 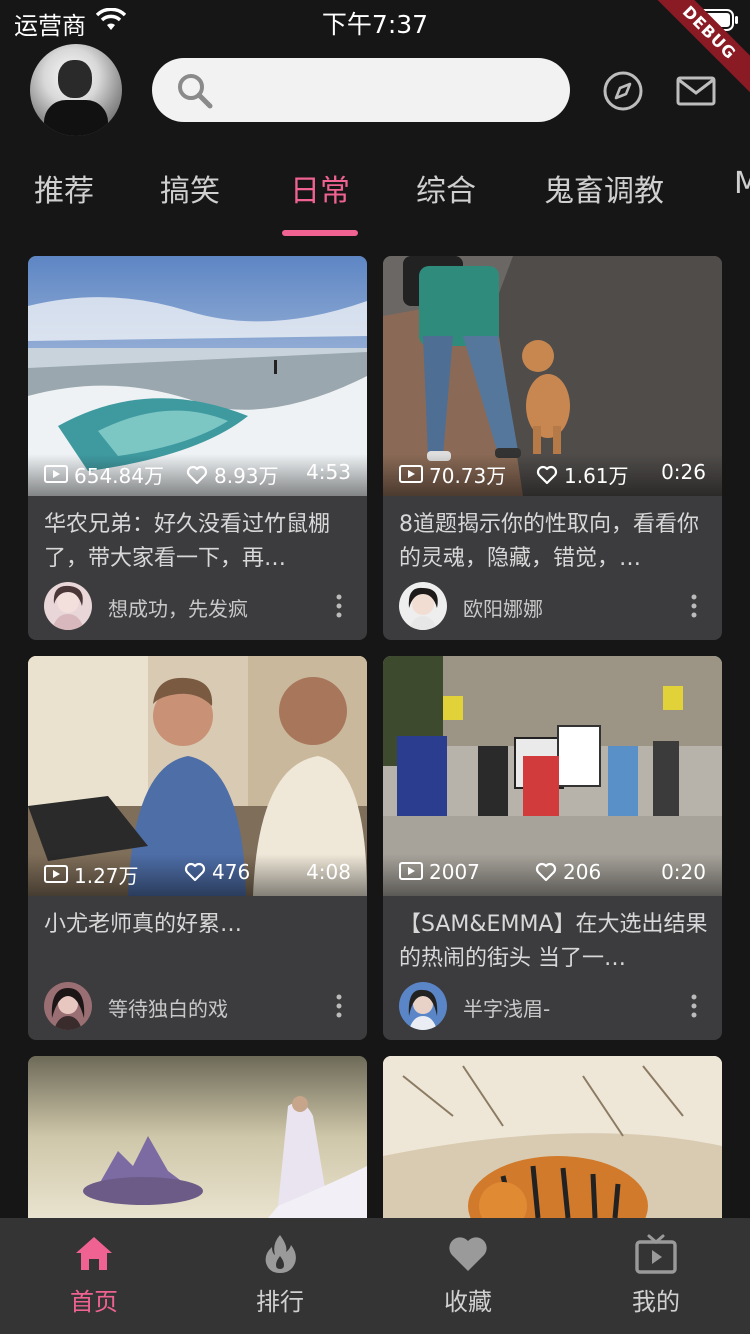 What do you see at coordinates (280, 1254) in the screenshot?
I see `flame-icon` at bounding box center [280, 1254].